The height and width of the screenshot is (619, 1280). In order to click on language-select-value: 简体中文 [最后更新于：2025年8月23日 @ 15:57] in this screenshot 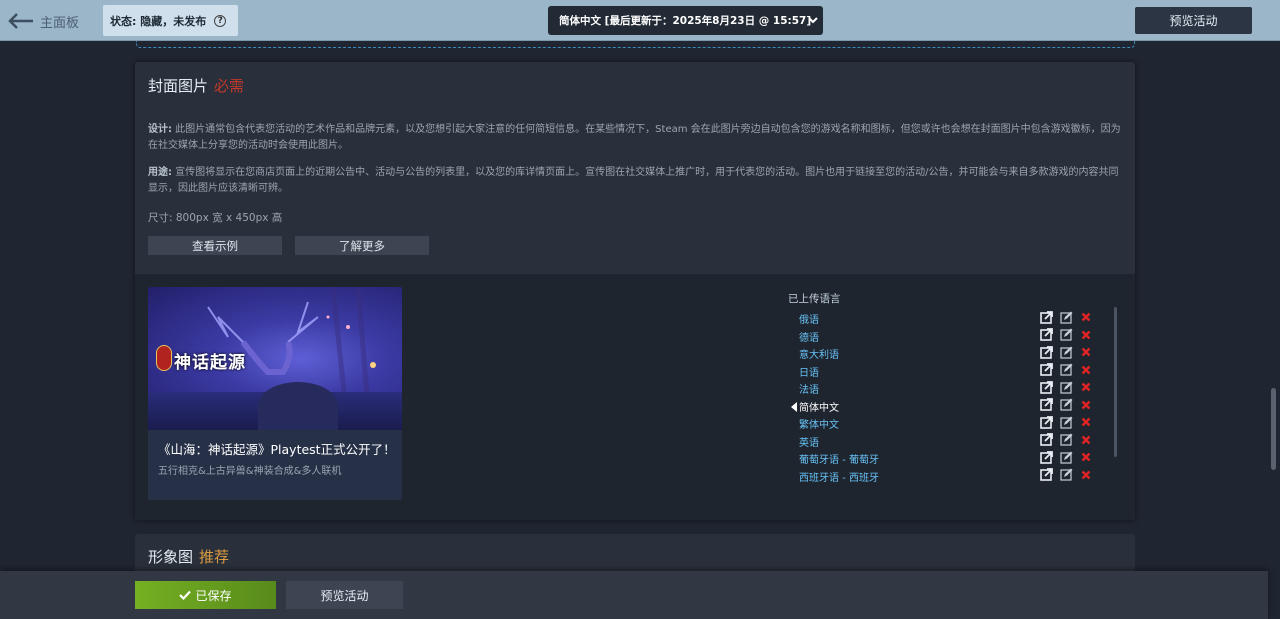, I will do `click(685, 21)`.